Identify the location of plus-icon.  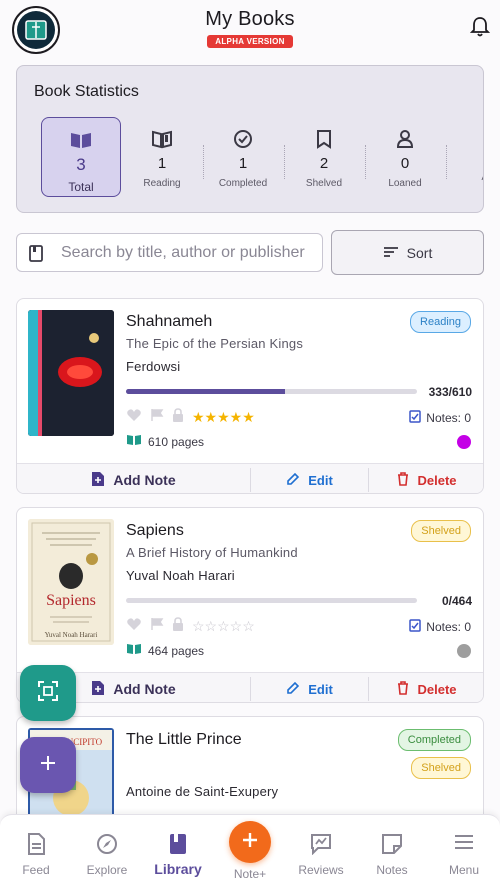
(250, 842).